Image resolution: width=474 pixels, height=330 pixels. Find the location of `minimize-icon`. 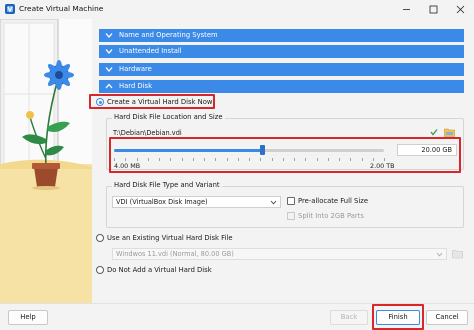

minimize-icon is located at coordinates (406, 9).